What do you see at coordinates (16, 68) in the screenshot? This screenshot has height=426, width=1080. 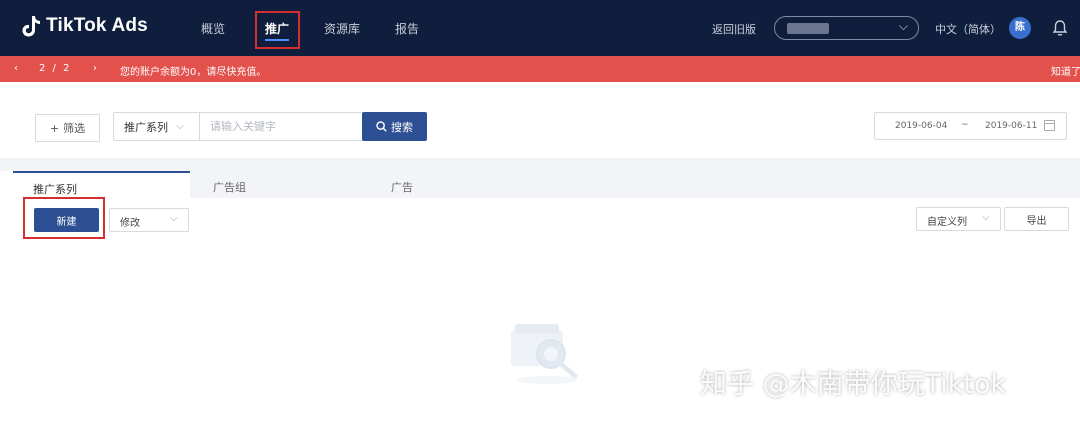 I see `chevron-left-icon: ‹` at bounding box center [16, 68].